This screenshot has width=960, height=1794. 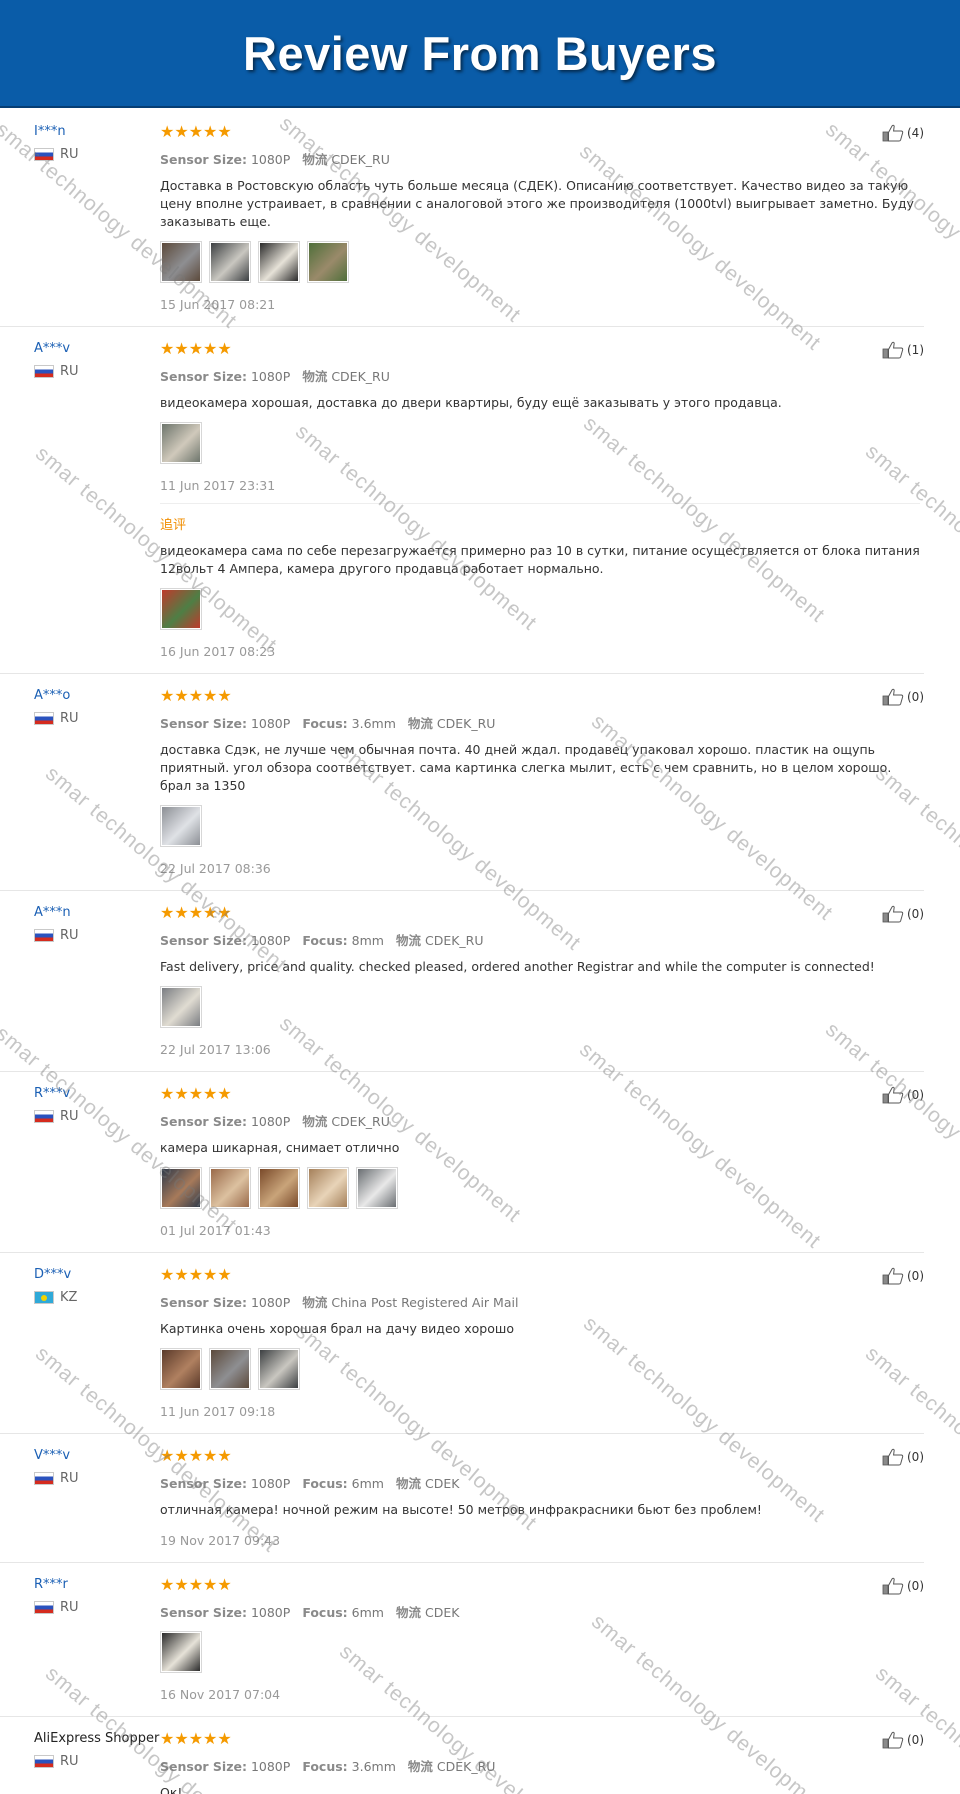 What do you see at coordinates (442, 1612) in the screenshot?
I see `shipping-value: CDEK` at bounding box center [442, 1612].